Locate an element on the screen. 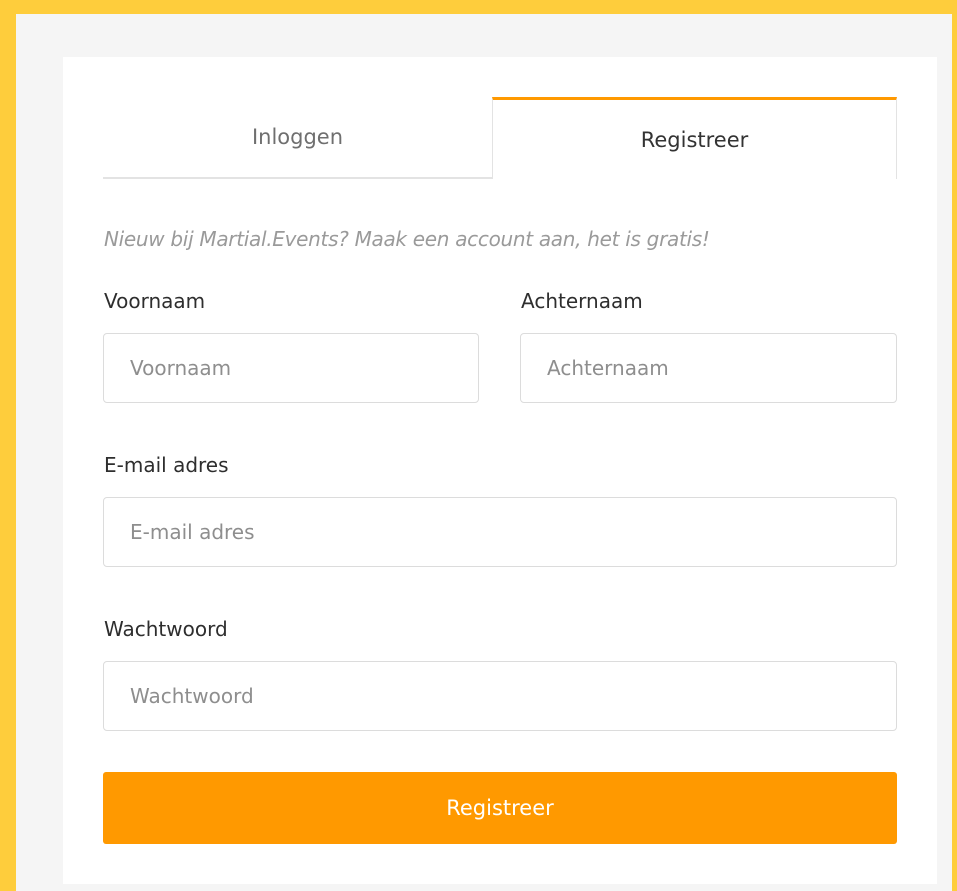  auth-tabs: Inloggen Registreer is located at coordinates (500, 138).